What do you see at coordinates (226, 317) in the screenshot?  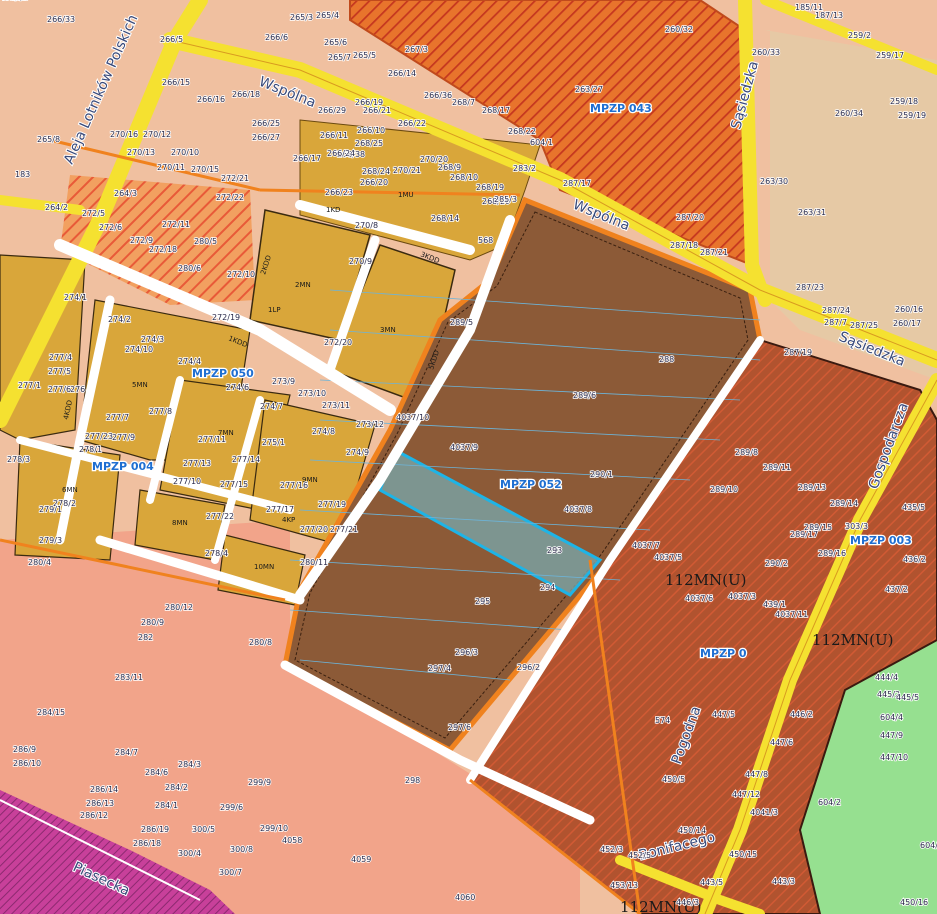 I see `parcel-number: 272/19` at bounding box center [226, 317].